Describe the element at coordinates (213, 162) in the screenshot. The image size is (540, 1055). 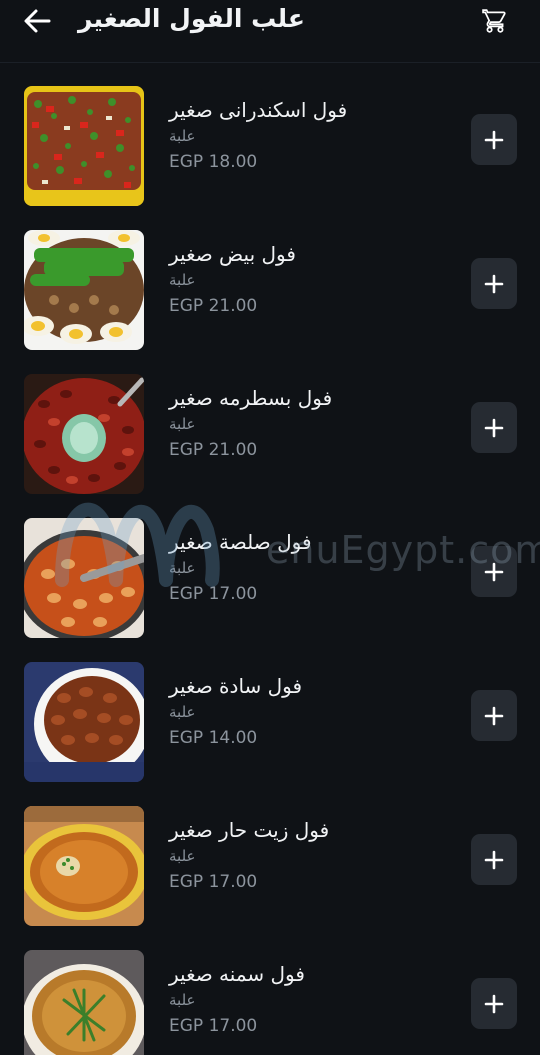
I see `item-price: EGP 18.00` at that location.